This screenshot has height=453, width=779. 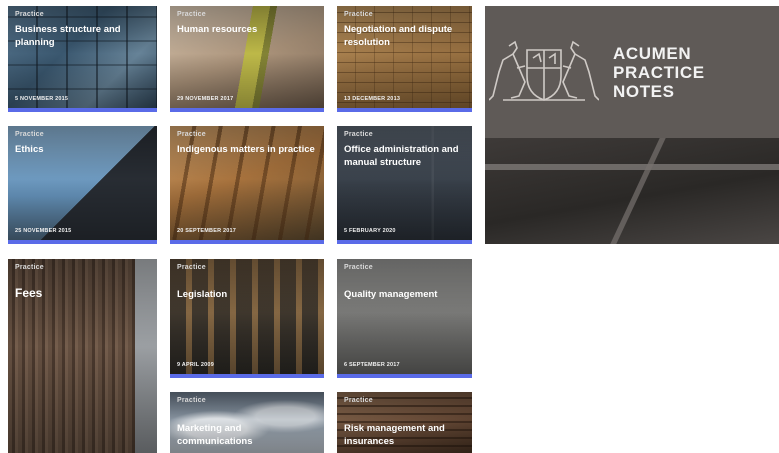 What do you see at coordinates (247, 318) in the screenshot?
I see `practice-card-legislation: Practice Legislation 9 APRIL 2009` at bounding box center [247, 318].